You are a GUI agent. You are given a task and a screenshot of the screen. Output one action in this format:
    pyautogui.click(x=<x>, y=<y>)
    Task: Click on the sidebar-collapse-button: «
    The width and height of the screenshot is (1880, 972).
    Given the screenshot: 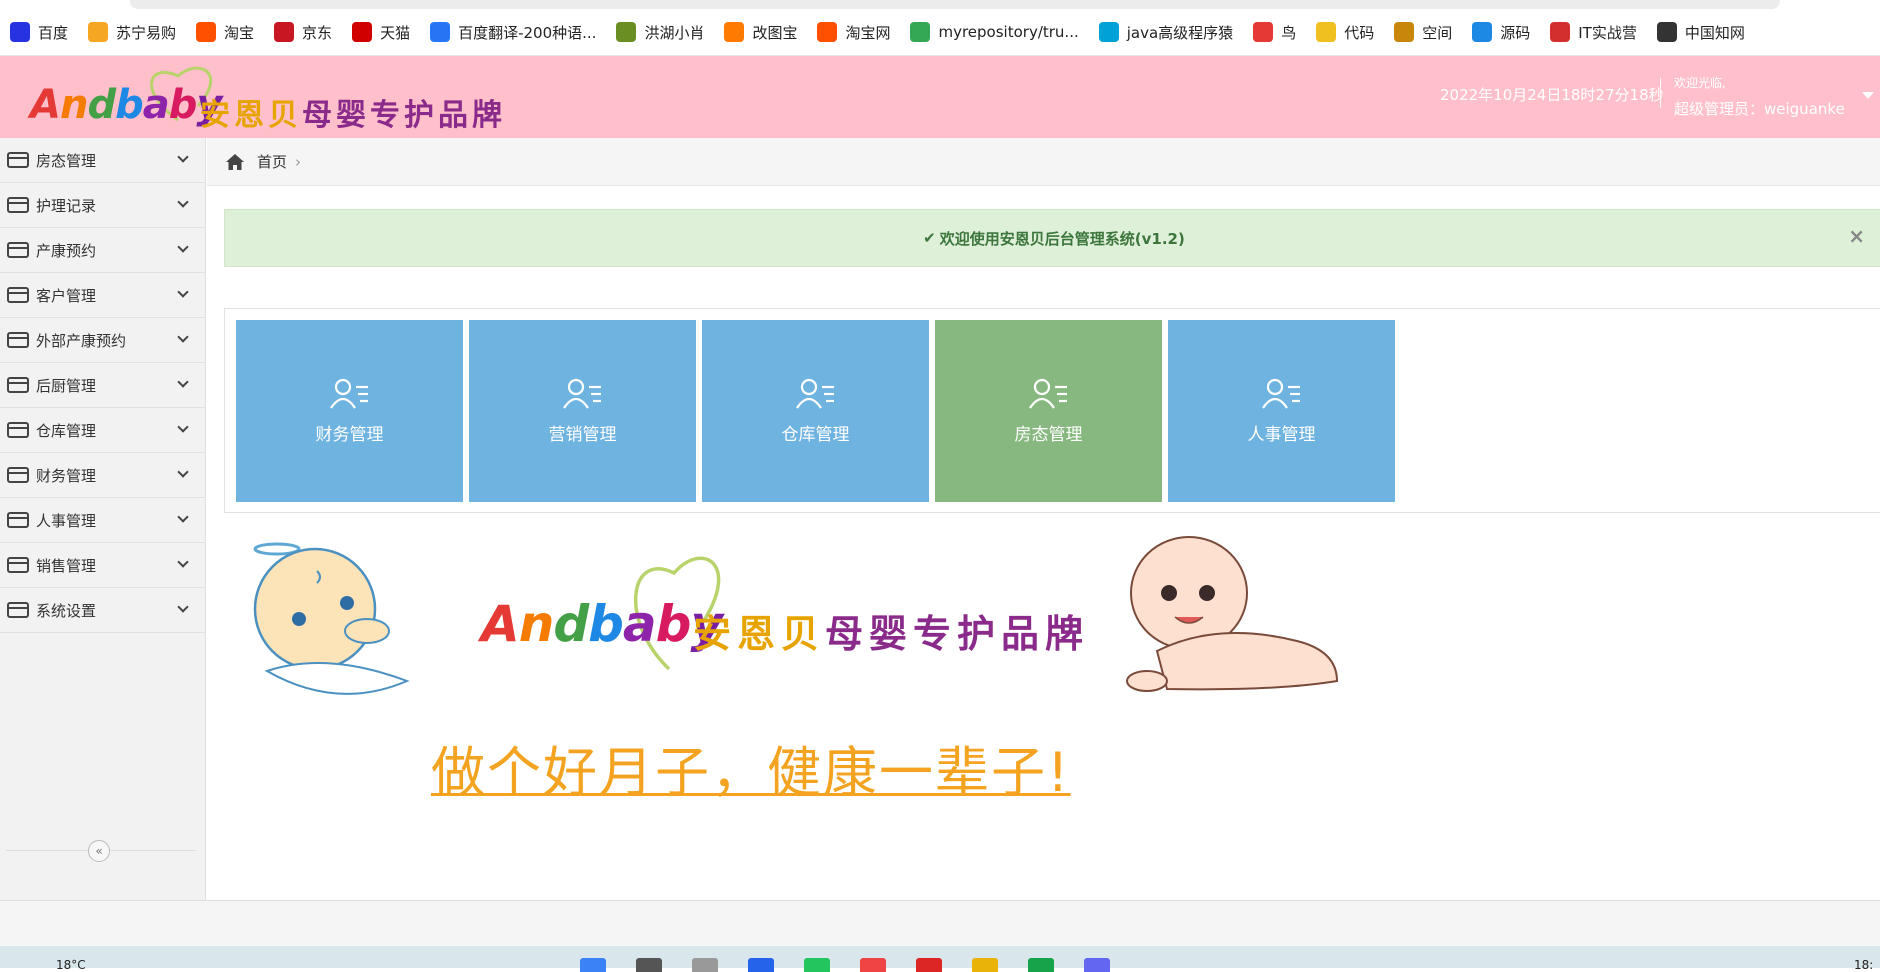 What is the action you would take?
    pyautogui.click(x=99, y=851)
    